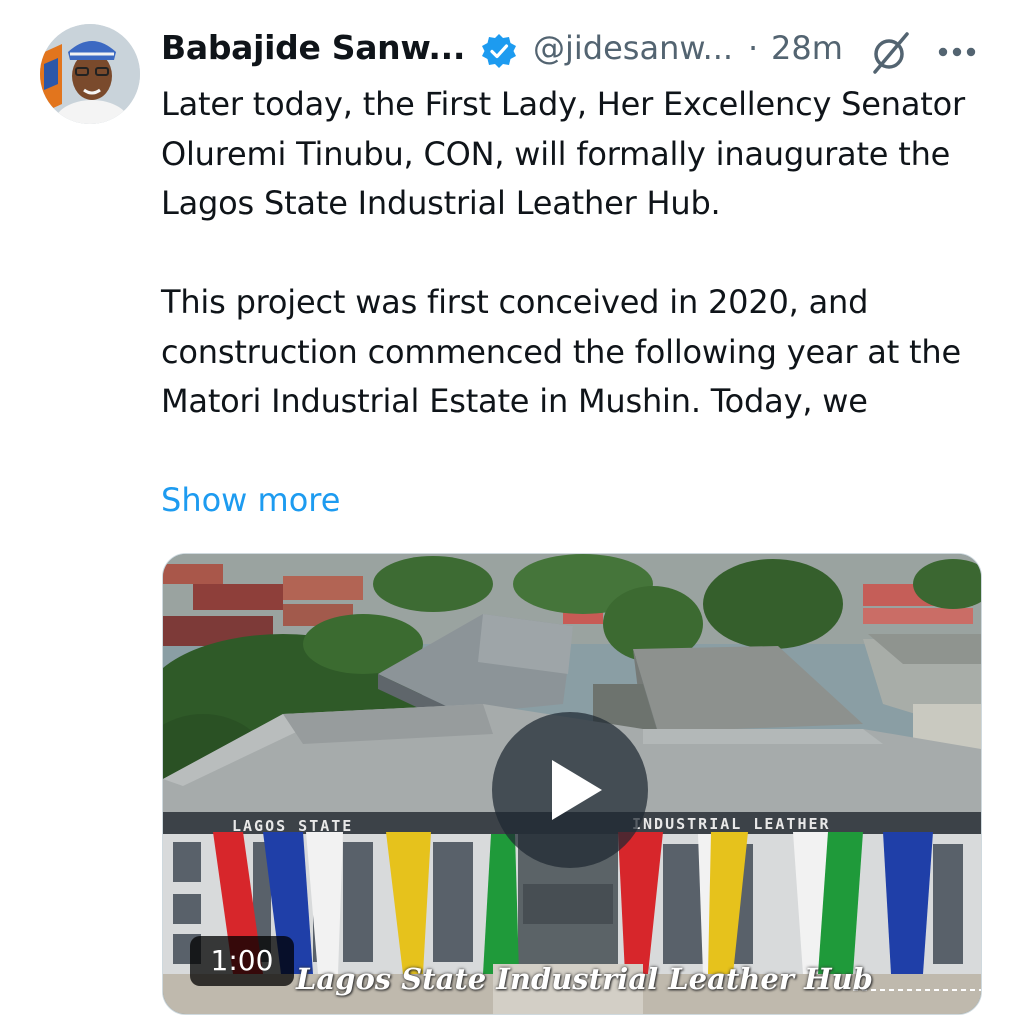 This screenshot has width=1022, height=1024. Describe the element at coordinates (242, 961) in the screenshot. I see `video-duration: 1:00` at that location.